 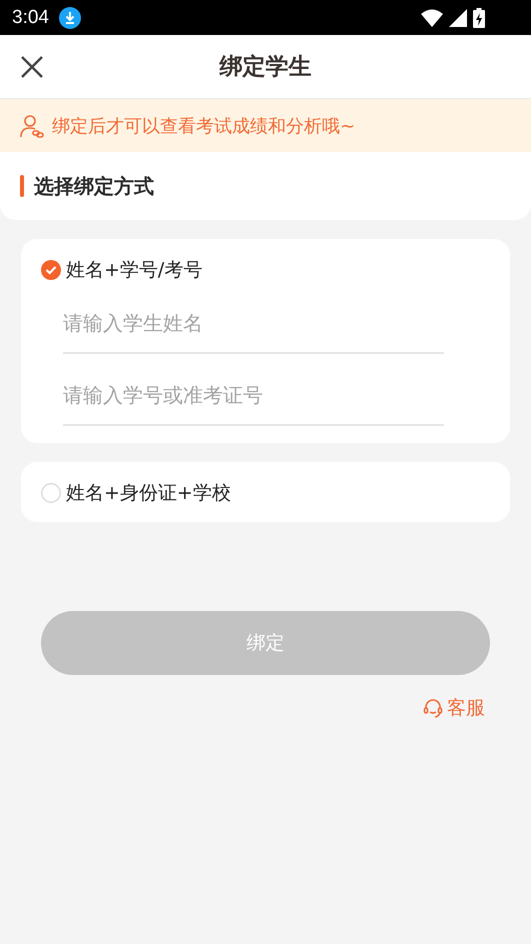 I want to click on page-title: 绑定学生, so click(x=266, y=67).